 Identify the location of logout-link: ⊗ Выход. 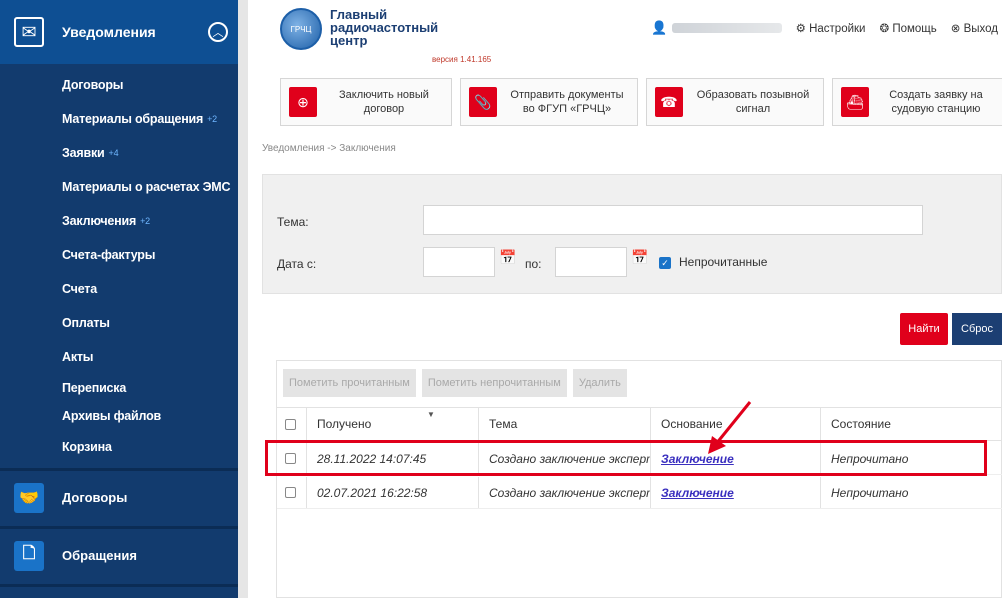
(974, 28).